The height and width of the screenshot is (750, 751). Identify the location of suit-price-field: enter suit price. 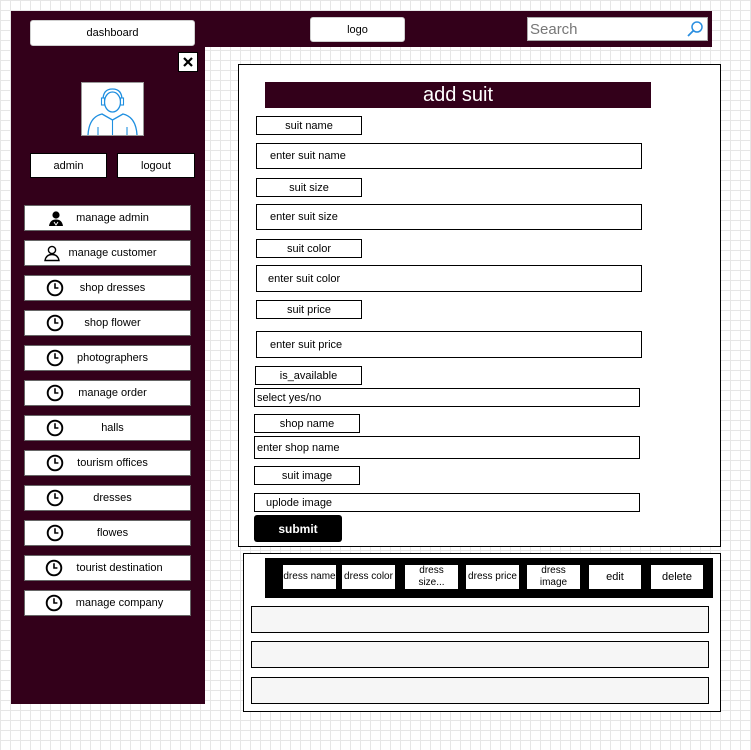
(449, 344).